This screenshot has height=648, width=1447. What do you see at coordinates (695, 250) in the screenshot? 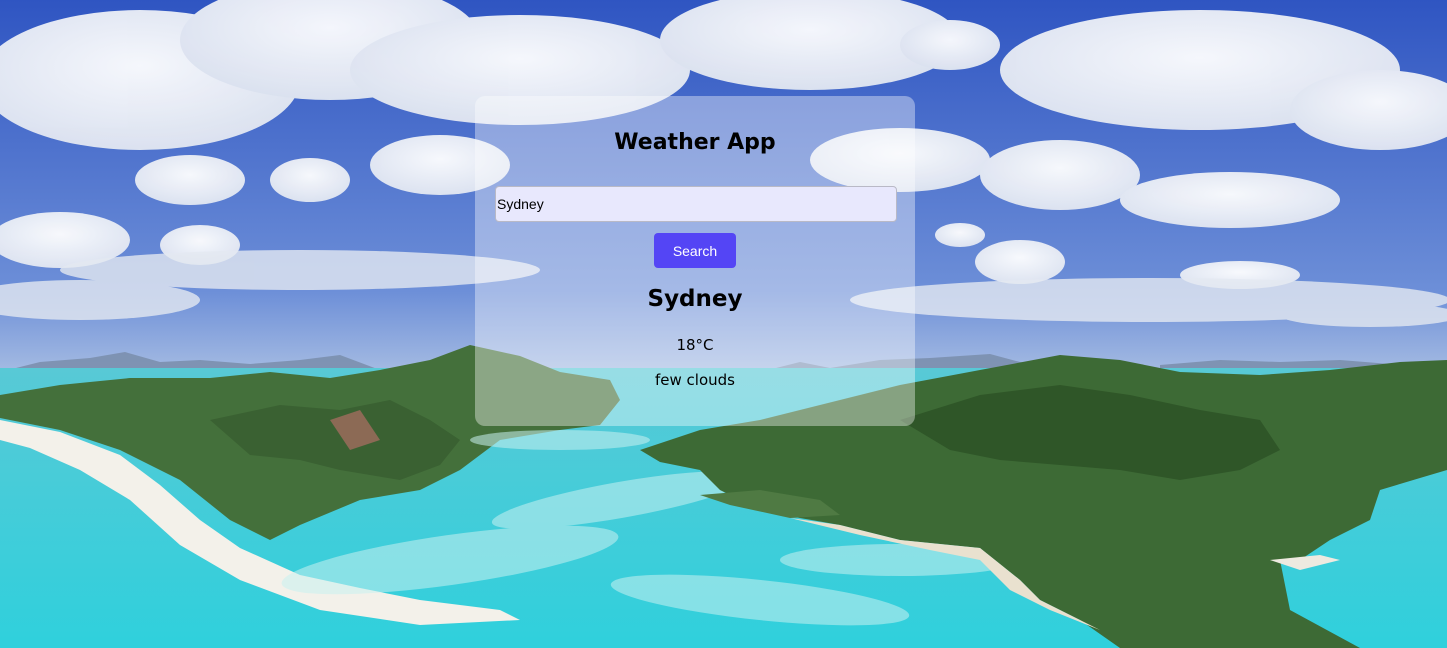
I see `search-button: Search` at bounding box center [695, 250].